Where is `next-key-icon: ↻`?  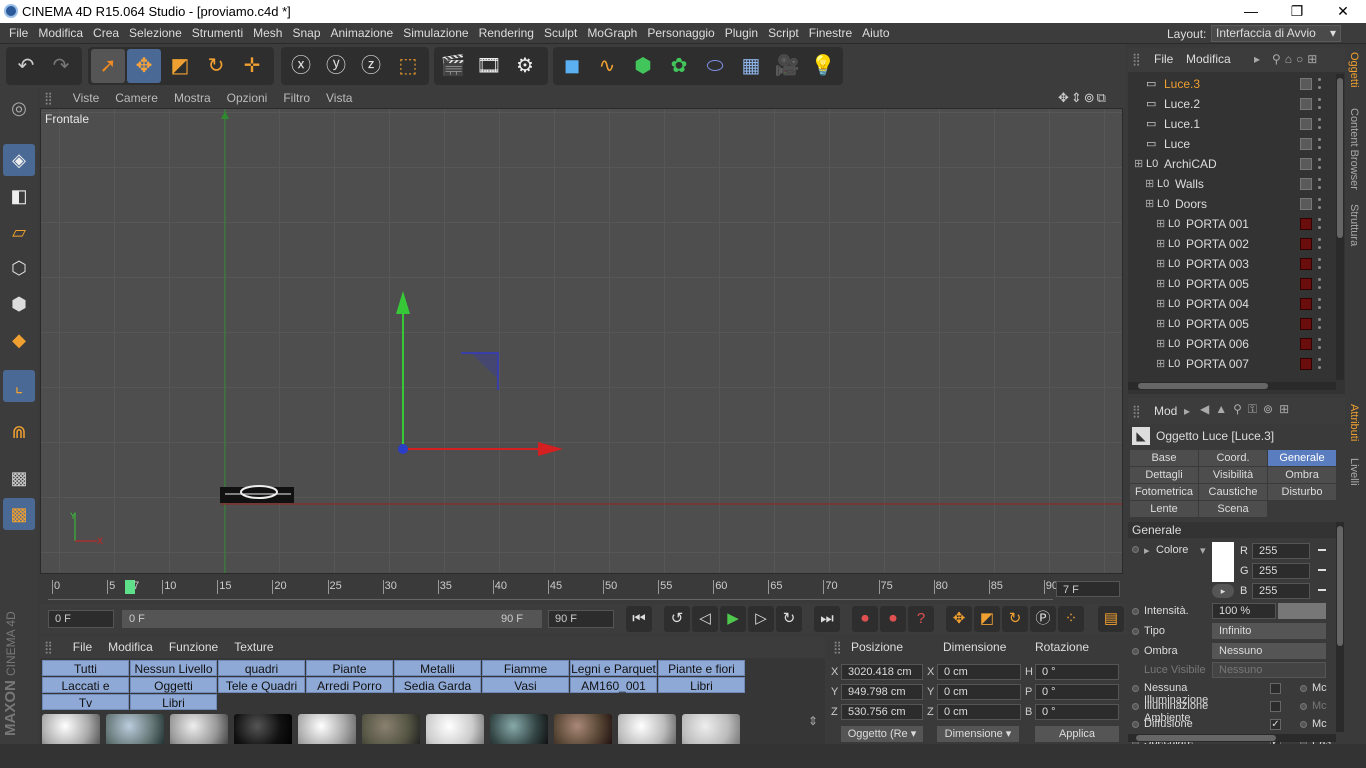 next-key-icon: ↻ is located at coordinates (789, 619).